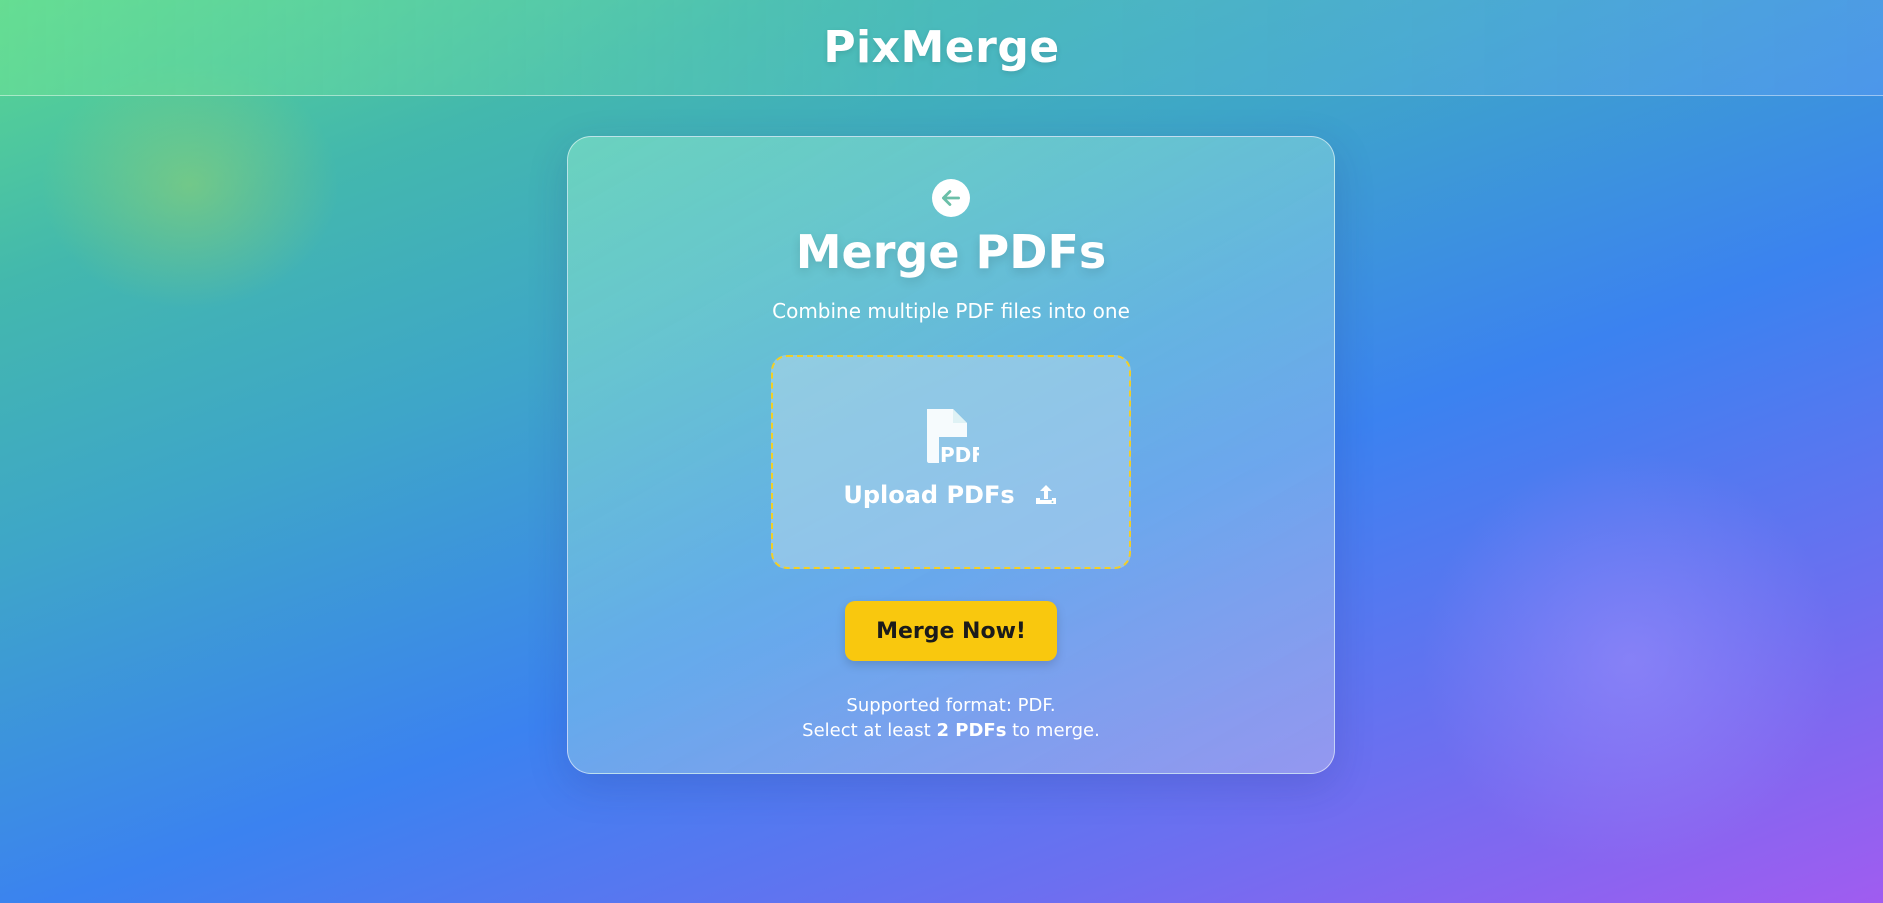 This screenshot has width=1883, height=903. I want to click on min-files-prefix: Select at least, so click(869, 730).